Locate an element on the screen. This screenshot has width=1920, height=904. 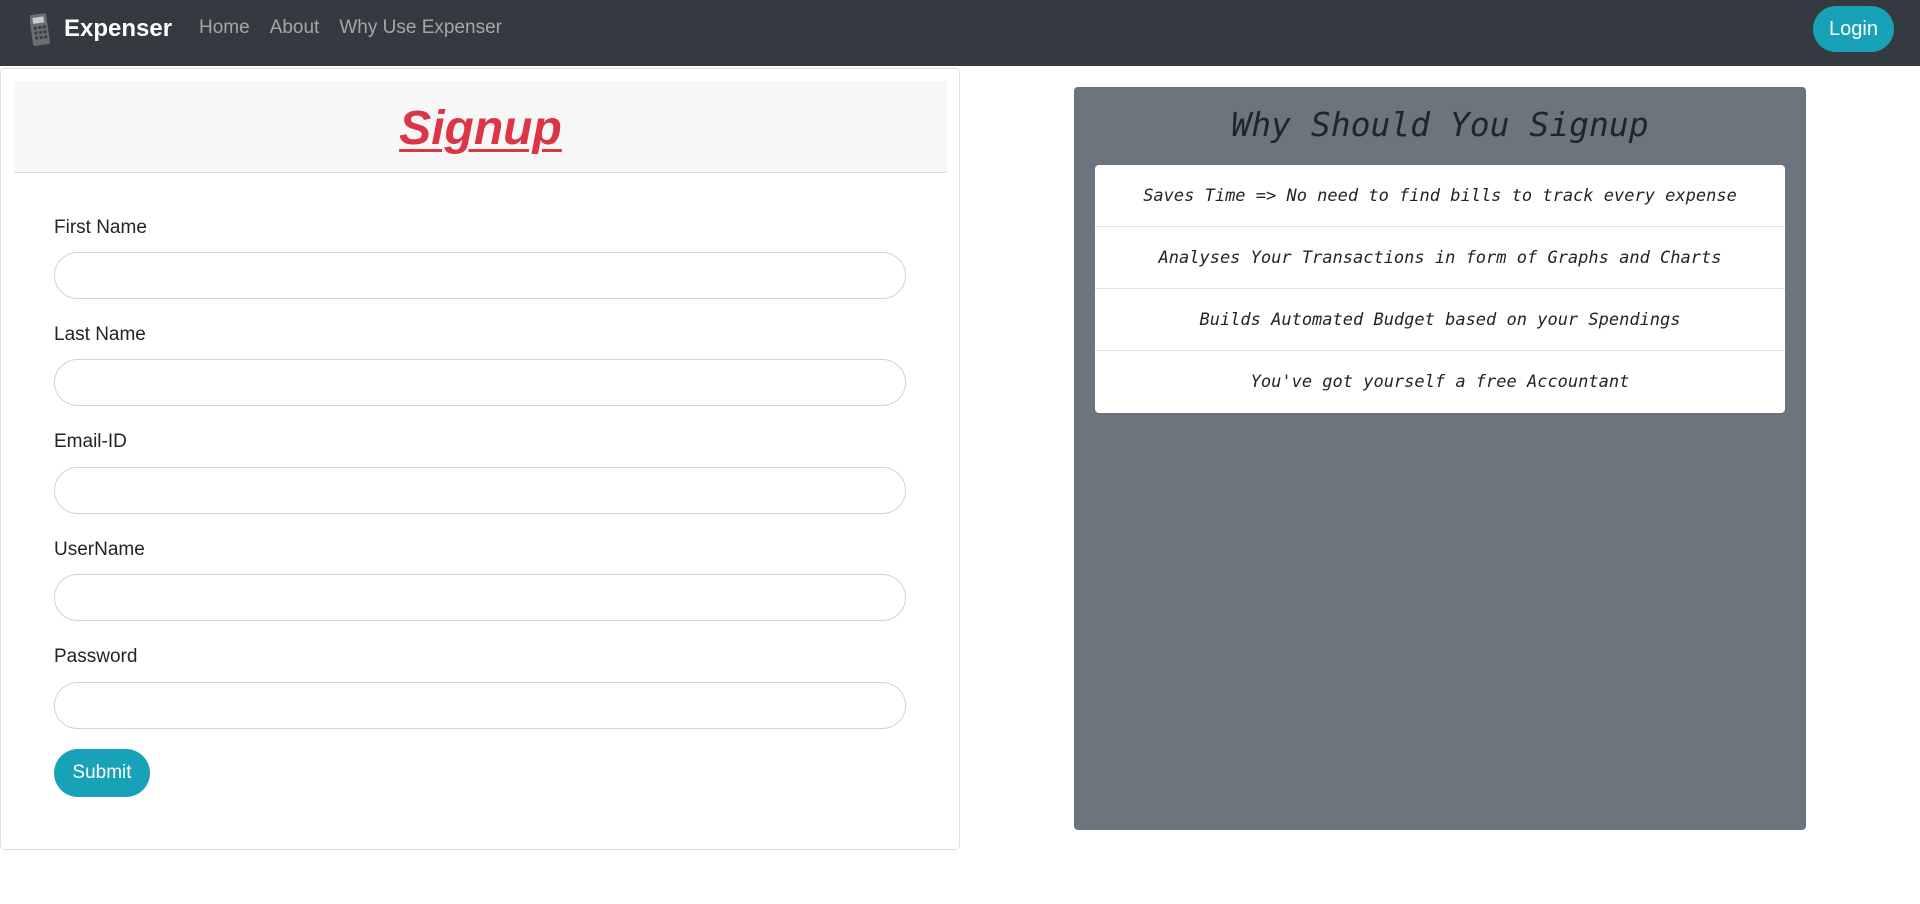
submit-button: Submit is located at coordinates (102, 773).